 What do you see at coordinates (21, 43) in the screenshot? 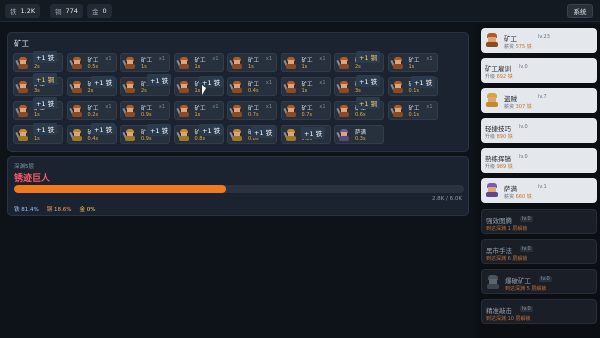
I see `miners-title: 矿工` at bounding box center [21, 43].